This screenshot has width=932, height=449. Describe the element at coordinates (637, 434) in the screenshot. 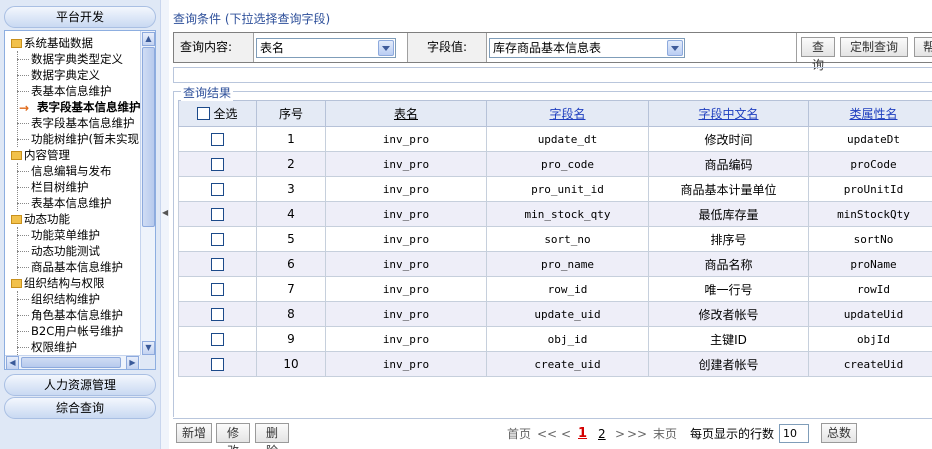

I see `next-fast-link: >>` at that location.